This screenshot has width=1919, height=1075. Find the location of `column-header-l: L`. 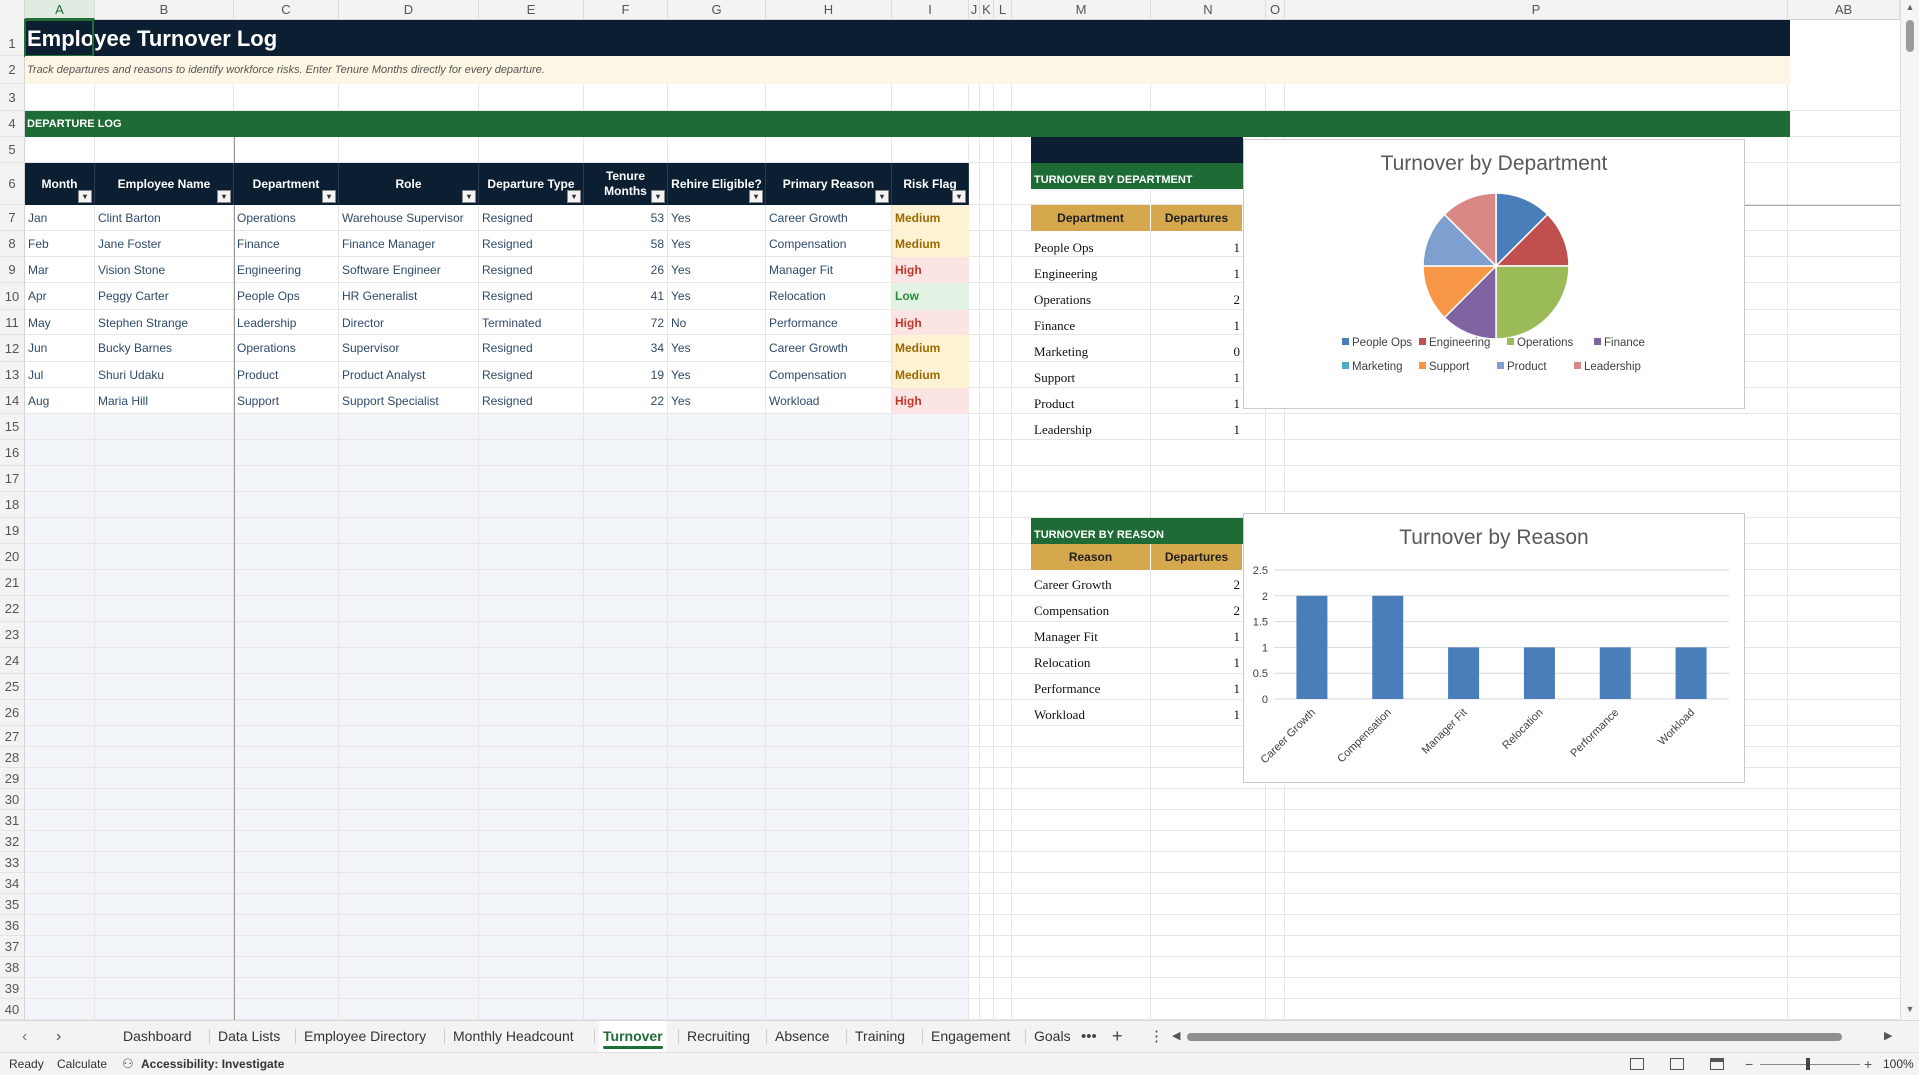

column-header-l: L is located at coordinates (1003, 10).